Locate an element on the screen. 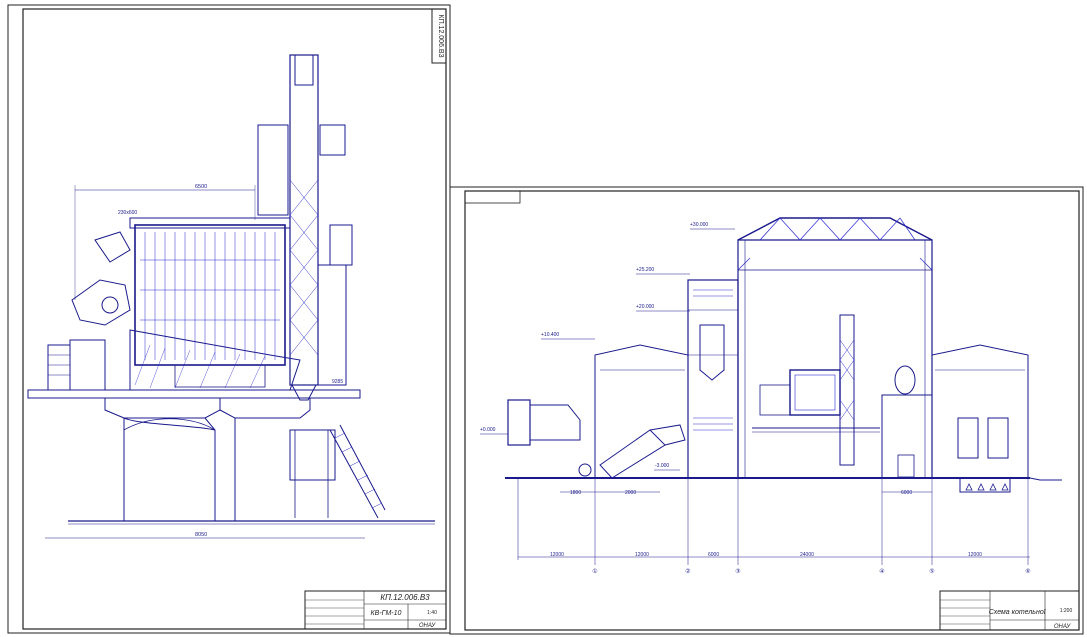 The image size is (1087, 637). axis-3: ③ is located at coordinates (737, 571).